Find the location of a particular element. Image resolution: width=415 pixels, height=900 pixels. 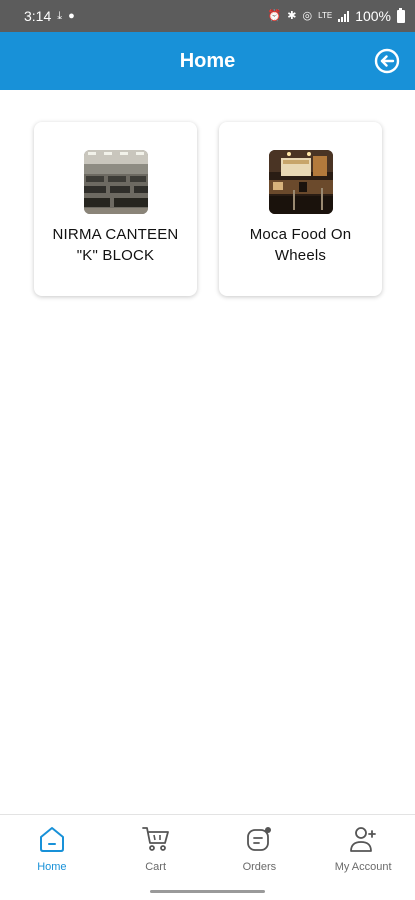

alarm-icon: ⏰ is located at coordinates (274, 15).